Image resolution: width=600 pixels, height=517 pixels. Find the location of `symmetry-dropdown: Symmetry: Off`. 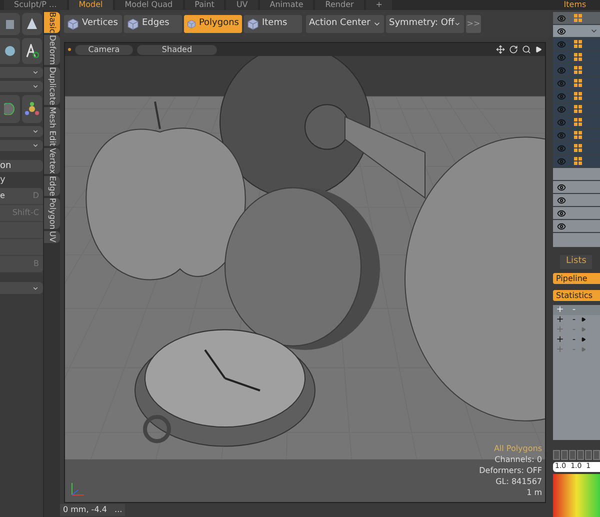

symmetry-dropdown: Symmetry: Off is located at coordinates (425, 24).